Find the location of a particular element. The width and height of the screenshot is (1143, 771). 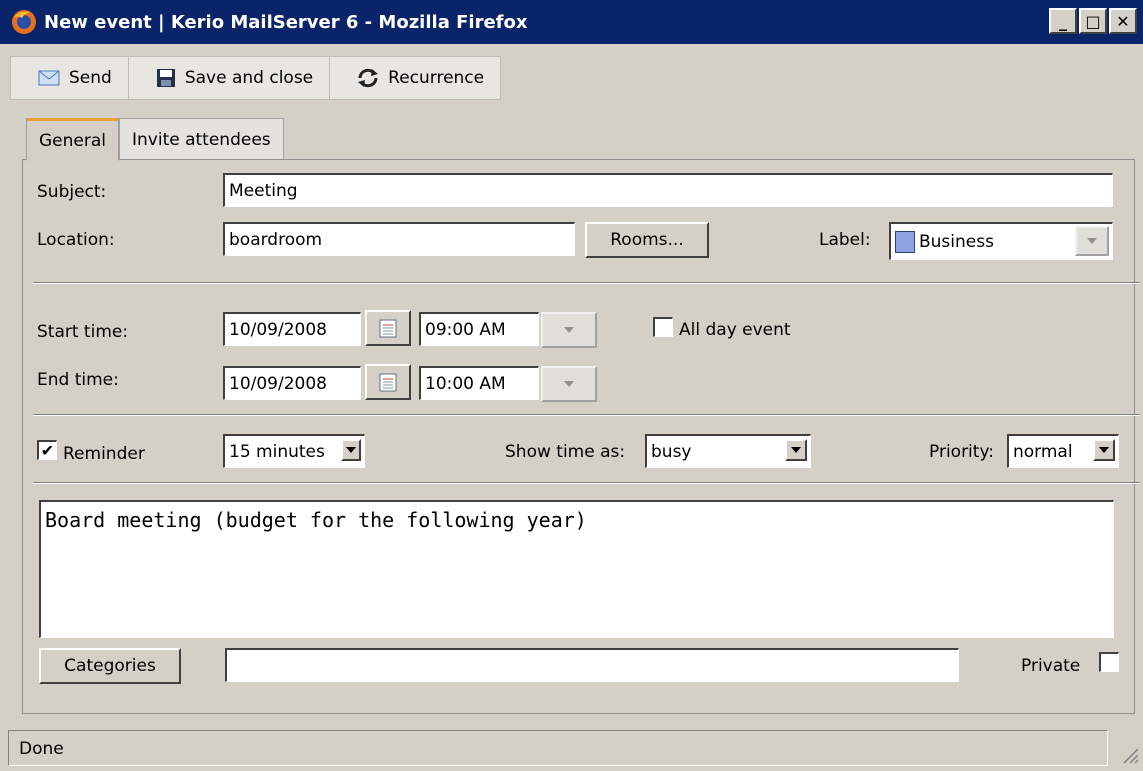

location-input: boardroom is located at coordinates (399, 239).